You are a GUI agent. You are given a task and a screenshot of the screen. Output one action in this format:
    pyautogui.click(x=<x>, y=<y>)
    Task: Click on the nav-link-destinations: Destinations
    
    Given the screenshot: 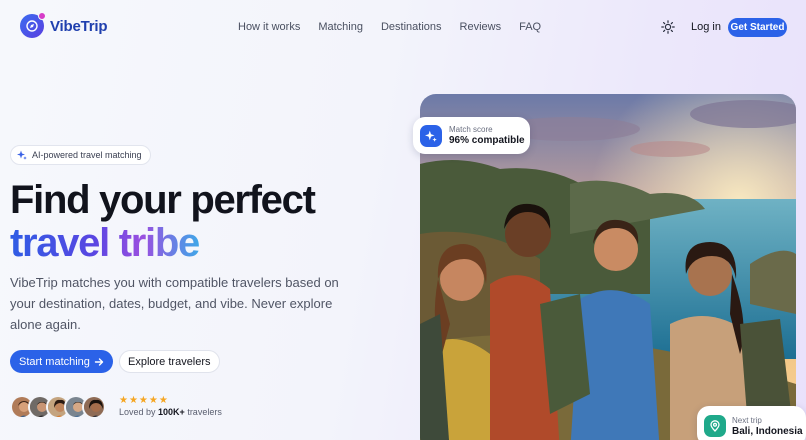 What is the action you would take?
    pyautogui.click(x=411, y=27)
    